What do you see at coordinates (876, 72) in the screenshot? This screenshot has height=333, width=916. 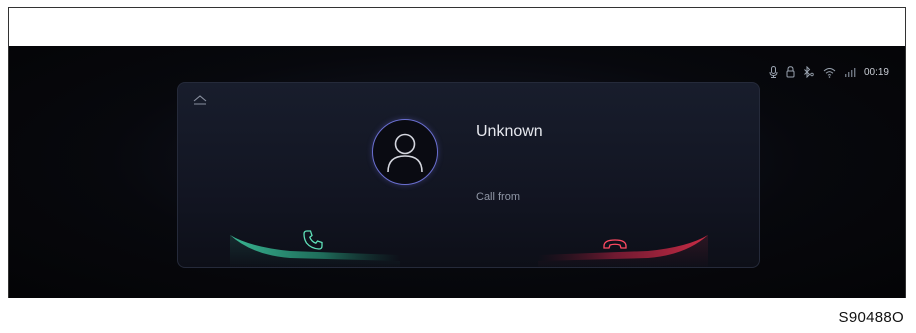 I see `clock-time: 00:19` at bounding box center [876, 72].